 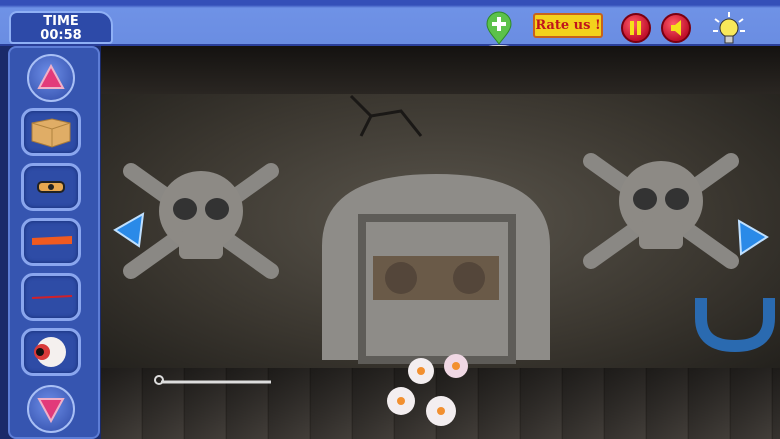 I want to click on inventory-slot-orange-stick, so click(x=51, y=242).